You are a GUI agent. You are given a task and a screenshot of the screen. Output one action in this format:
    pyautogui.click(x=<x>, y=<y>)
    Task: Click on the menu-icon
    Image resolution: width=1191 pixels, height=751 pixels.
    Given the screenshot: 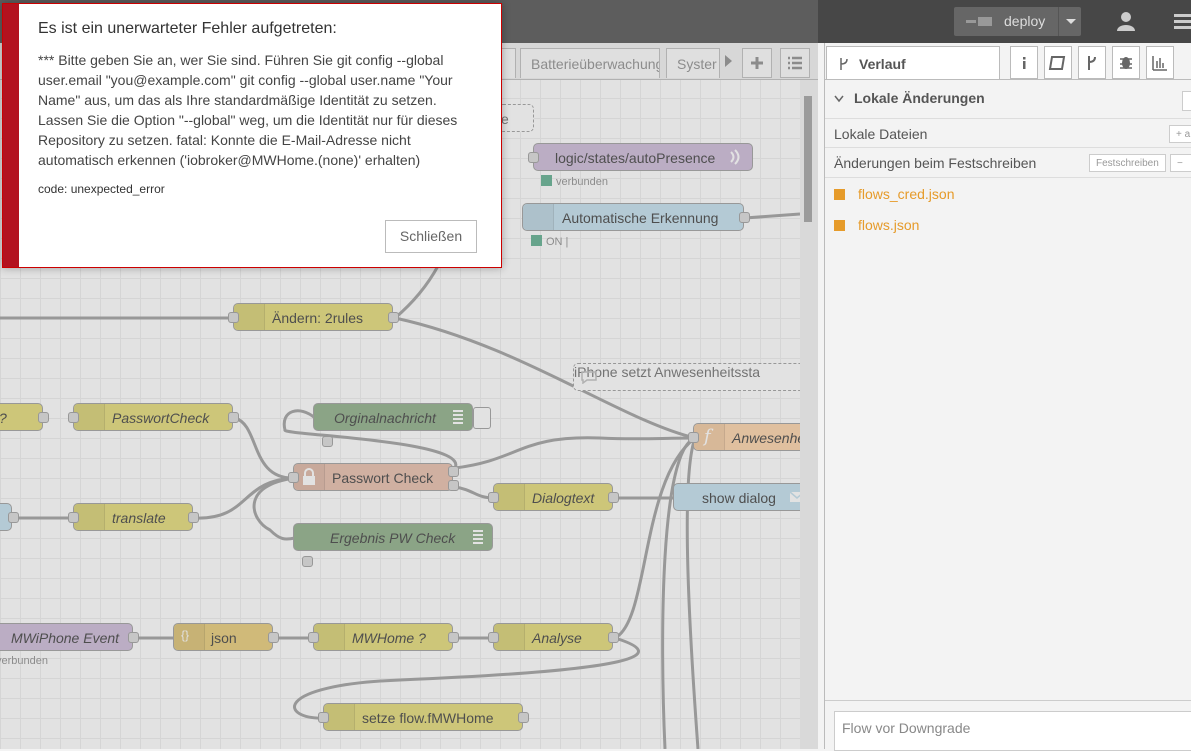 What is the action you would take?
    pyautogui.click(x=1180, y=22)
    